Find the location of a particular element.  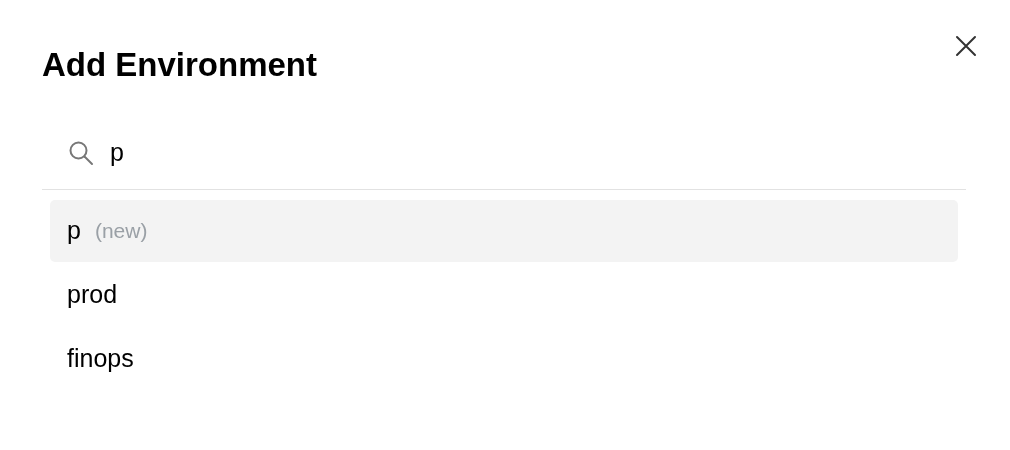

option-label: prod is located at coordinates (92, 295).